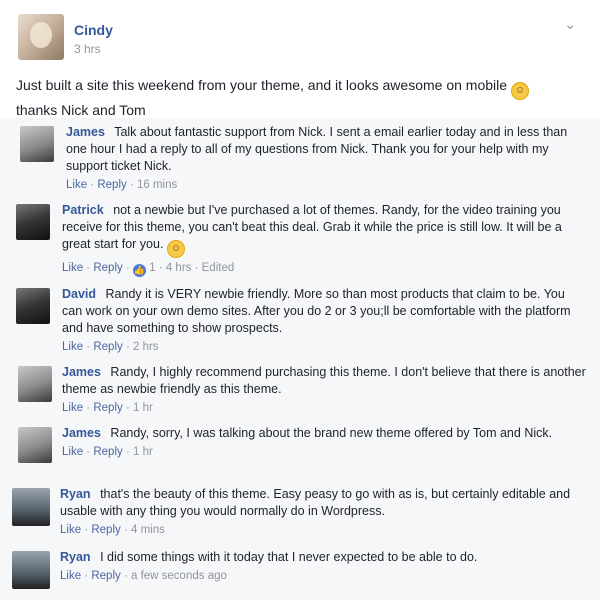 Image resolution: width=600 pixels, height=600 pixels. Describe the element at coordinates (139, 270) in the screenshot. I see `like-thumb-icon: 👍` at that location.